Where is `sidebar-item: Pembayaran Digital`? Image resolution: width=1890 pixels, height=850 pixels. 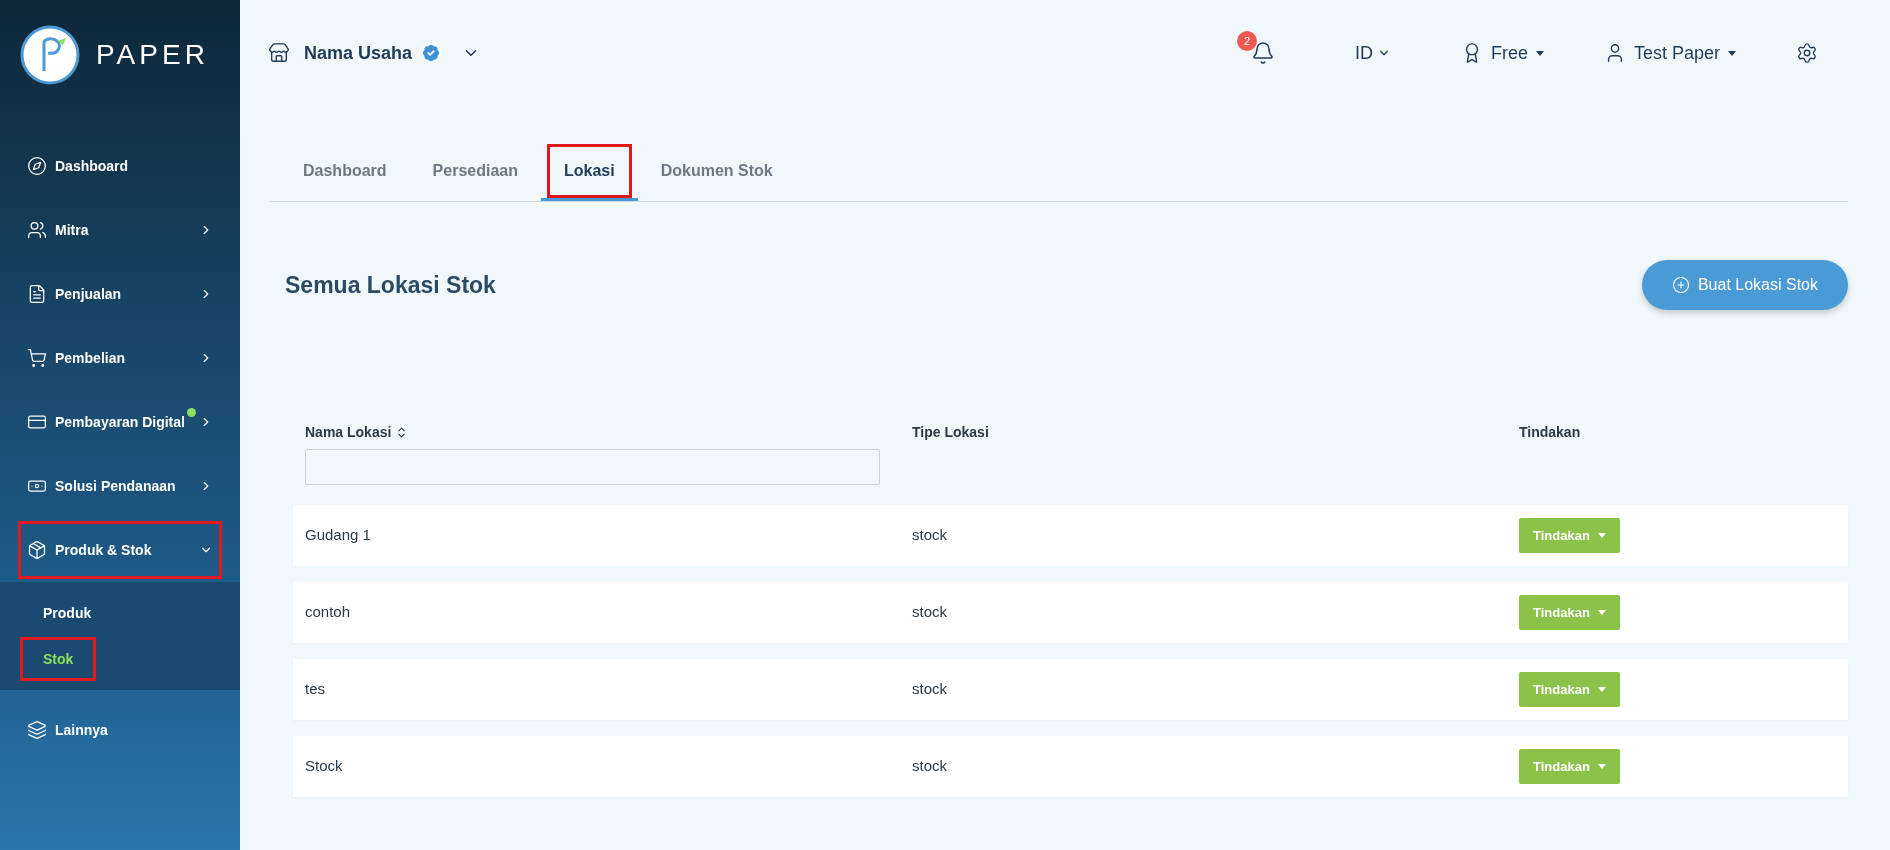
sidebar-item: Pembayaran Digital is located at coordinates (120, 422).